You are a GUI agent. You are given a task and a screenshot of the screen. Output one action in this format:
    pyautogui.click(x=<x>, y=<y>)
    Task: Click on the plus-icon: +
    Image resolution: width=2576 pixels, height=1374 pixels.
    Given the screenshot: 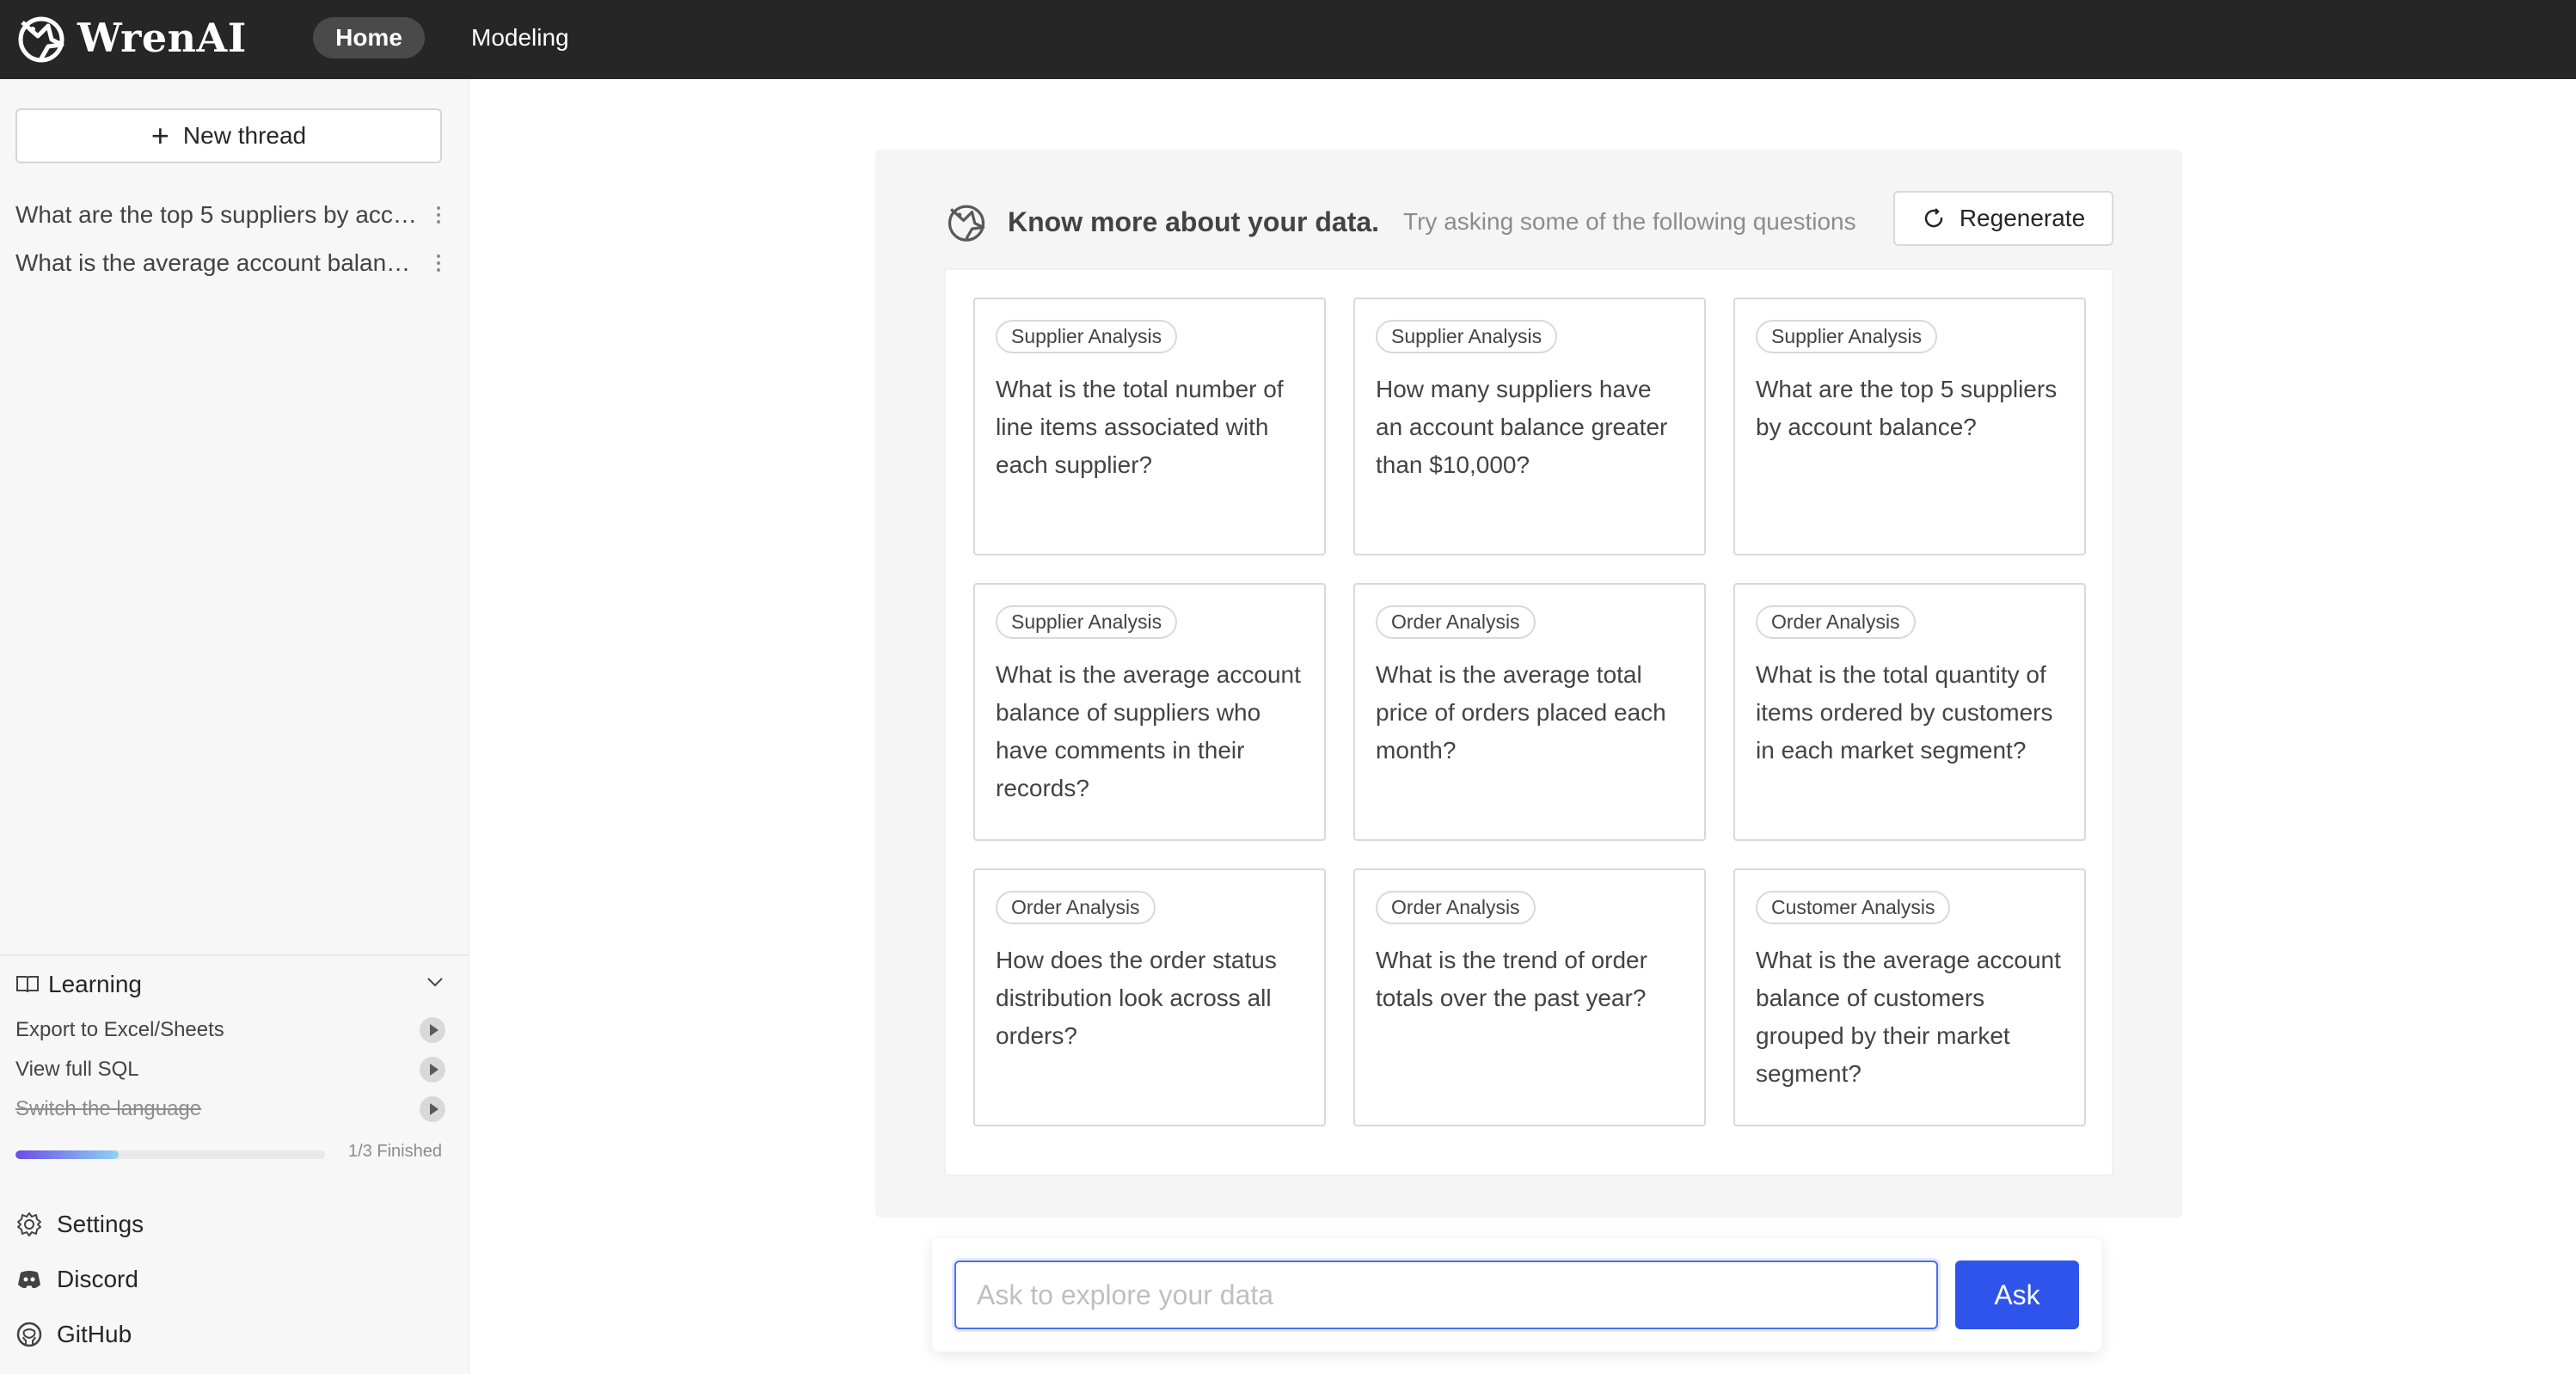 What is the action you would take?
    pyautogui.click(x=160, y=136)
    